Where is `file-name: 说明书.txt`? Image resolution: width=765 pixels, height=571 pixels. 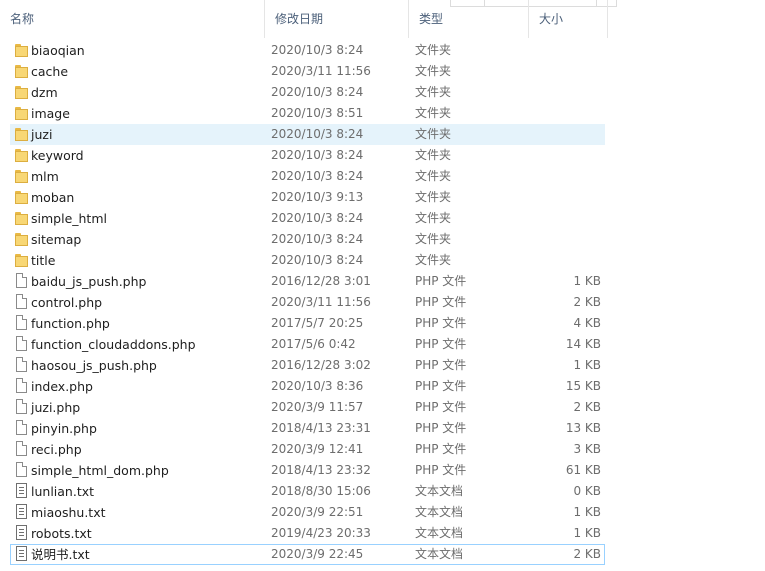 file-name: 说明书.txt is located at coordinates (60, 554).